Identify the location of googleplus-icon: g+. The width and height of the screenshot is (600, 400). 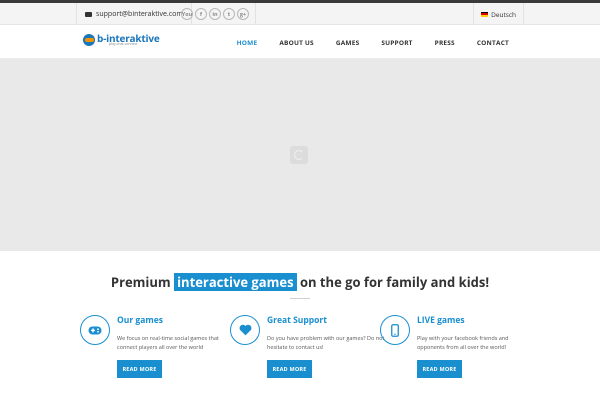
(243, 14).